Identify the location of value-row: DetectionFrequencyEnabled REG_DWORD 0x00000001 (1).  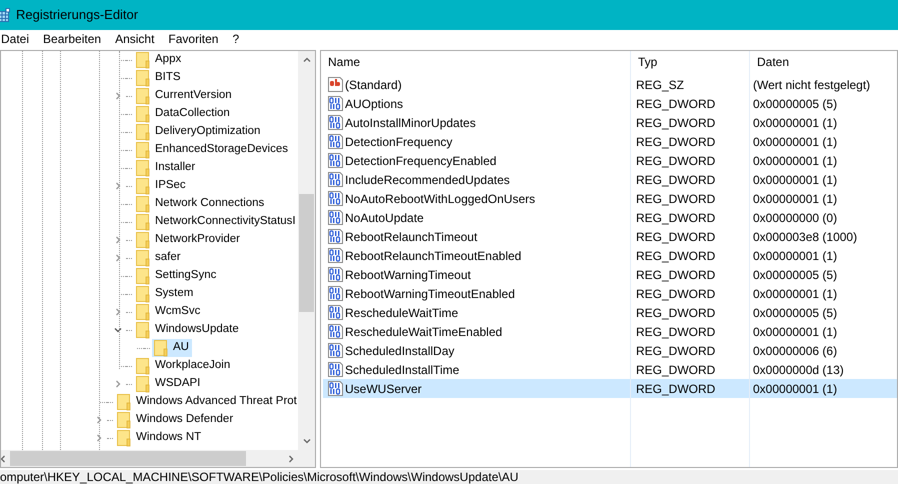
(610, 160).